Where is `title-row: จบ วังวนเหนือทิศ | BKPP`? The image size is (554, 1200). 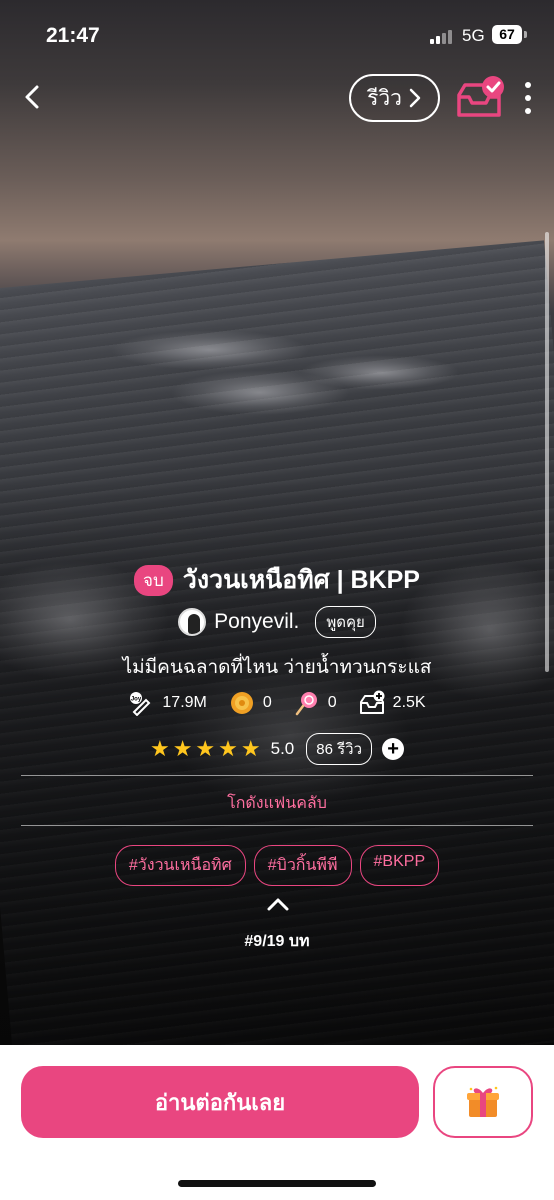 title-row: จบ วังวนเหนือทิศ | BKPP is located at coordinates (277, 580).